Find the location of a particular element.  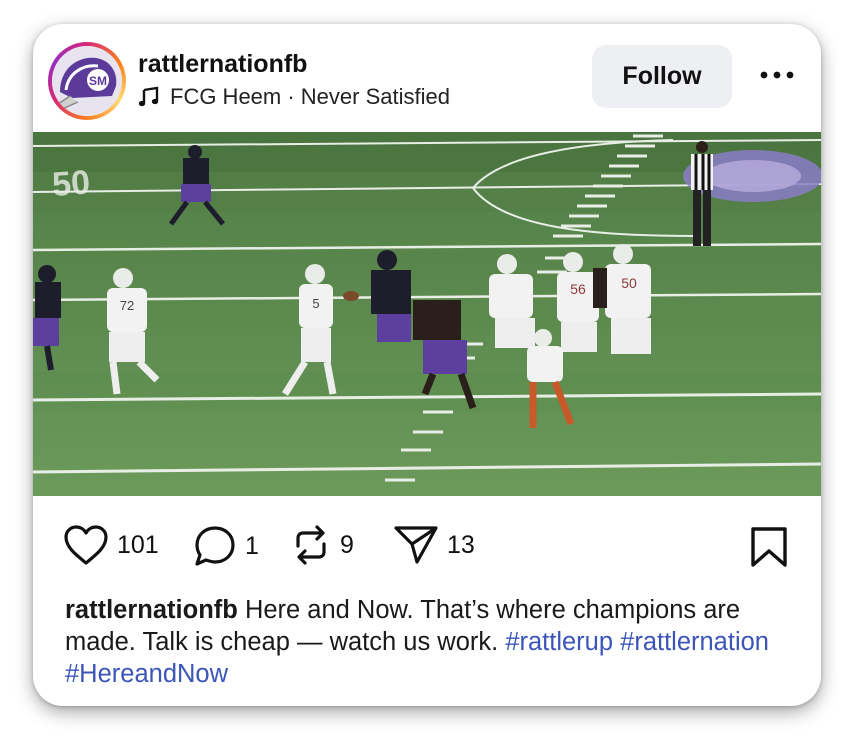

like-count: 101 is located at coordinates (138, 544).